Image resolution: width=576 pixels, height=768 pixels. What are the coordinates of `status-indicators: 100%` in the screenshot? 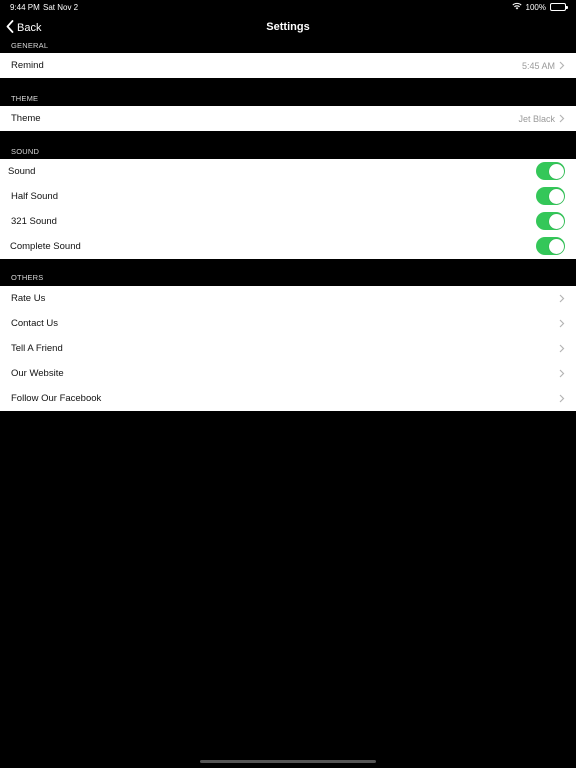 It's located at (539, 7).